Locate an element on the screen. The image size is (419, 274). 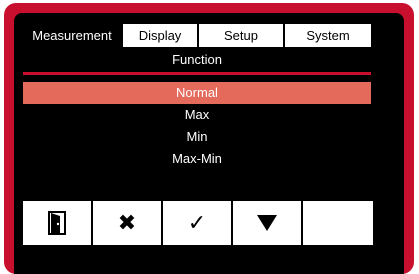
softkey-bar: ✖ ✓ is located at coordinates (198, 223).